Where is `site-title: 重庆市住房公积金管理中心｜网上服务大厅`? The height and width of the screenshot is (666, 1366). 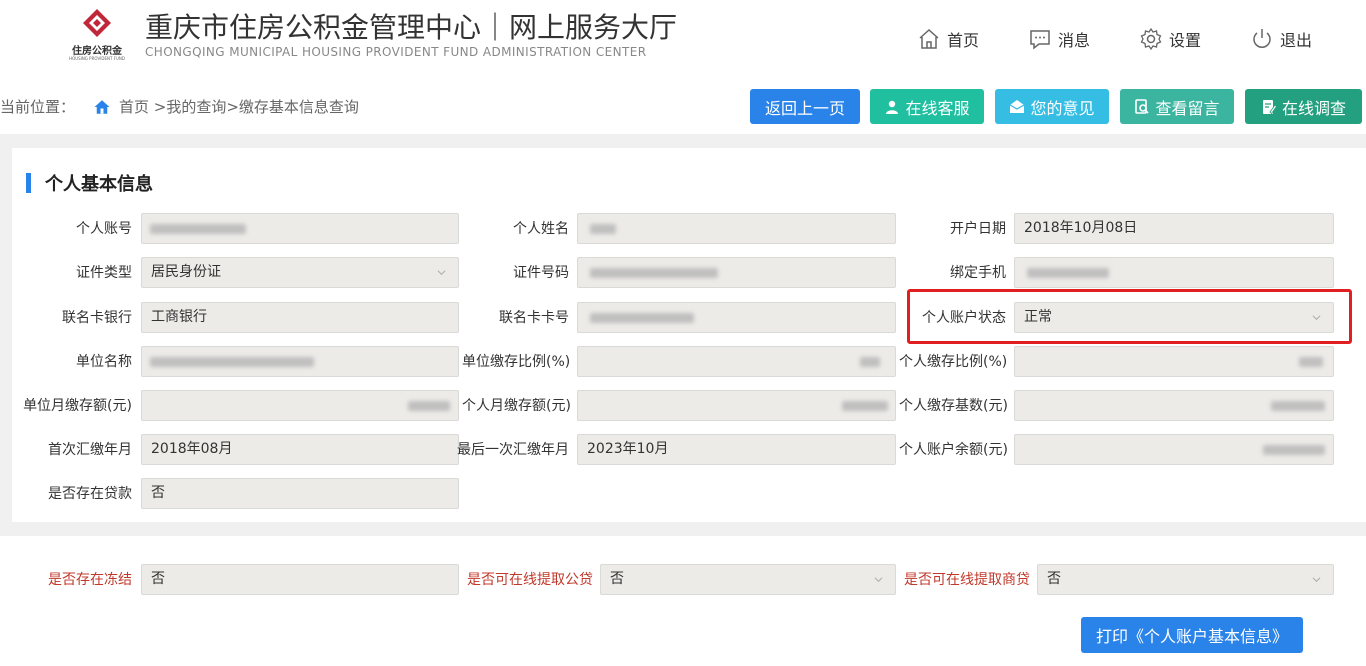
site-title: 重庆市住房公积金管理中心｜网上服务大厅 is located at coordinates (411, 27).